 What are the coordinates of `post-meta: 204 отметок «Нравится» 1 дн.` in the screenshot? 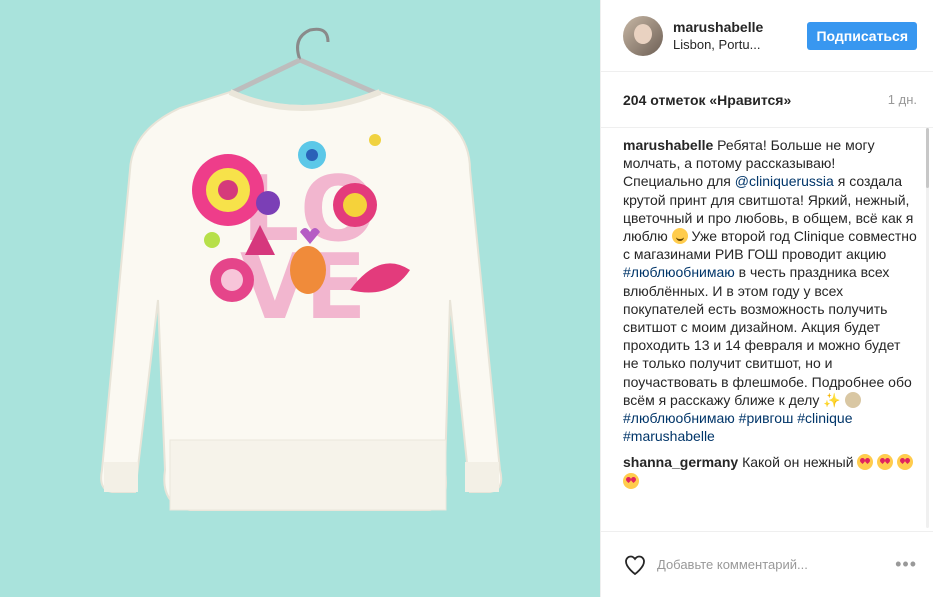 It's located at (767, 100).